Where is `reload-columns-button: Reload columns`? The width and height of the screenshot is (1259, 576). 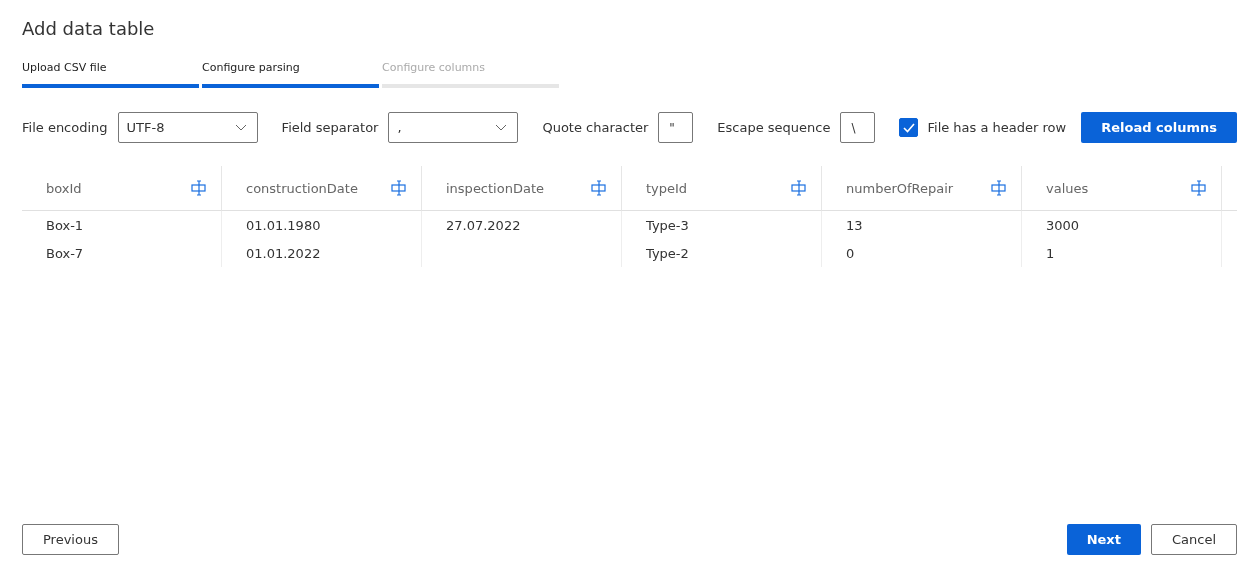 reload-columns-button: Reload columns is located at coordinates (1159, 127).